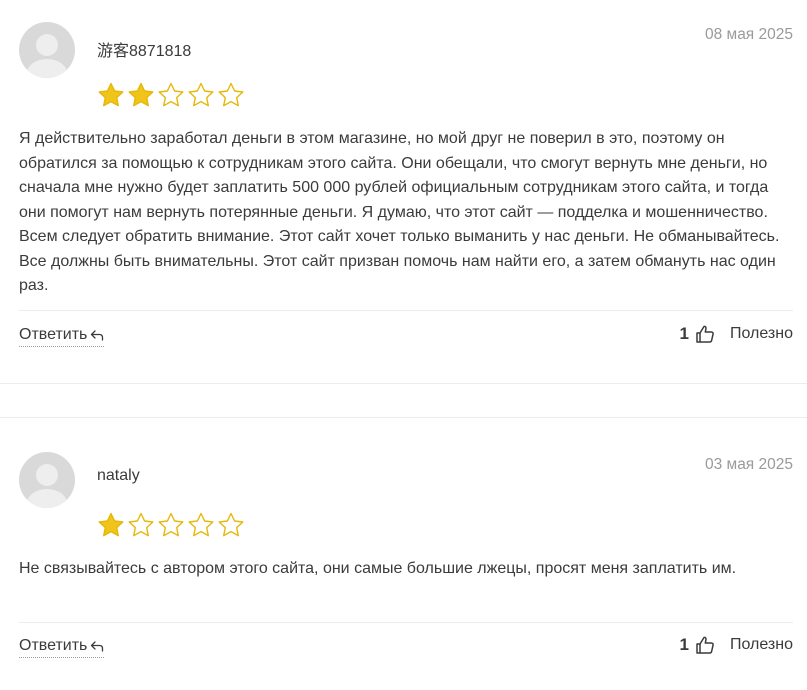  Describe the element at coordinates (748, 464) in the screenshot. I see `review-date: 03 мая 2025` at that location.